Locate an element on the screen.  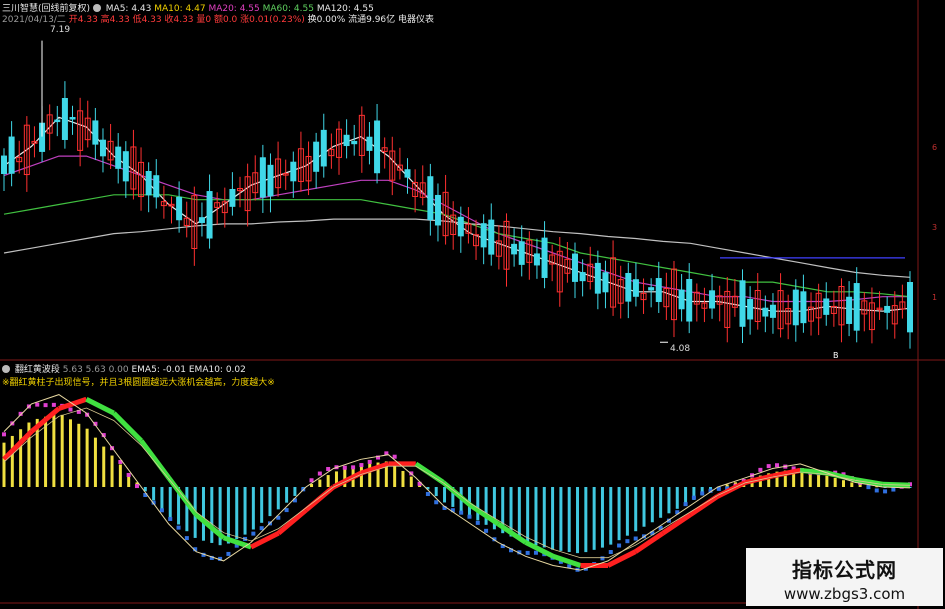
ema10-value: EMA10: 0.02 is located at coordinates (217, 370).